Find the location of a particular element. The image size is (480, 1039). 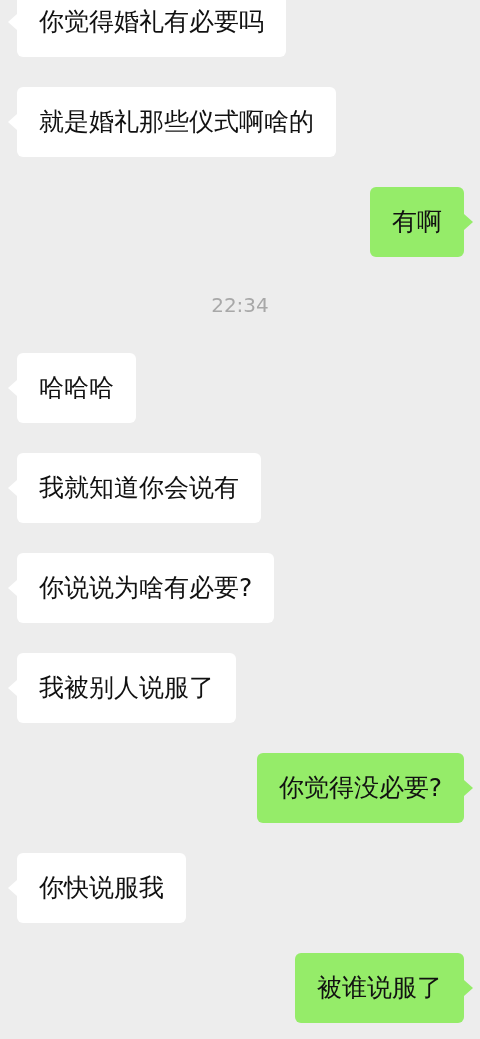

message-bubble: 你觉得婚礼有必要吗 is located at coordinates (151, 28).